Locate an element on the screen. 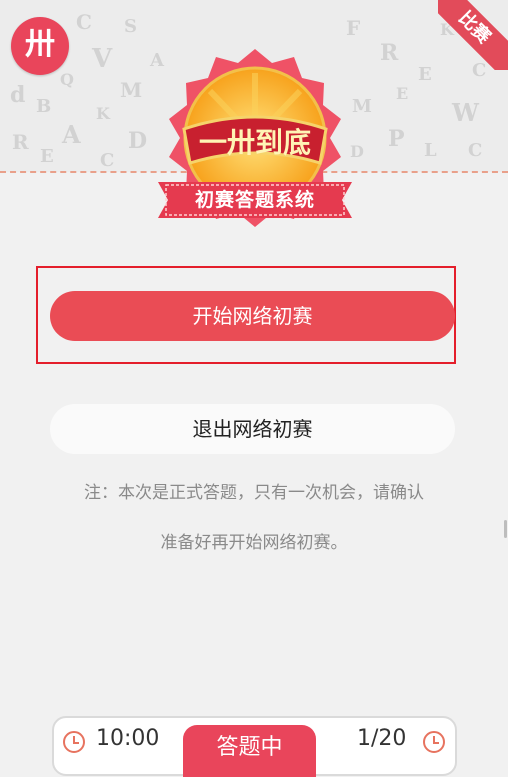  question-progress: 1/20 is located at coordinates (382, 738).